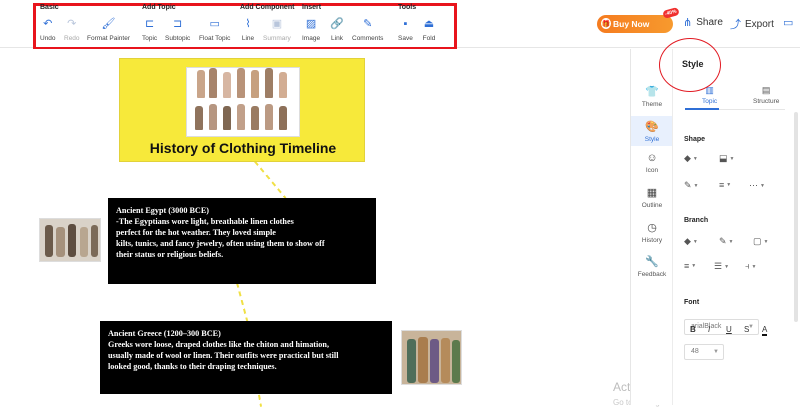  I want to click on share-button: ⋔ Share, so click(703, 22).